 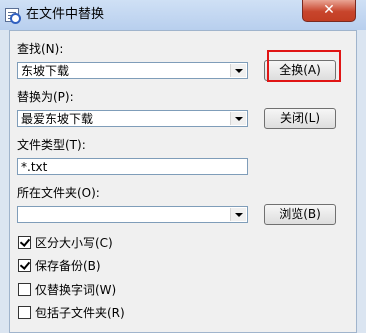 What do you see at coordinates (80, 313) in the screenshot?
I see `include-subfolders-label: 包括子文件夹(R)` at bounding box center [80, 313].